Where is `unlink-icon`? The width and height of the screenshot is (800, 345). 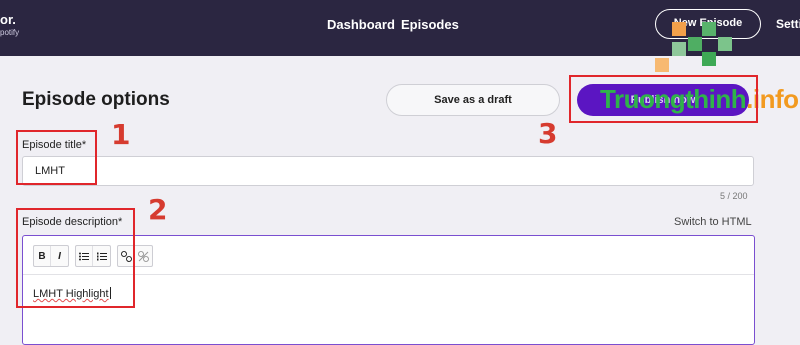
unlink-icon is located at coordinates (143, 256).